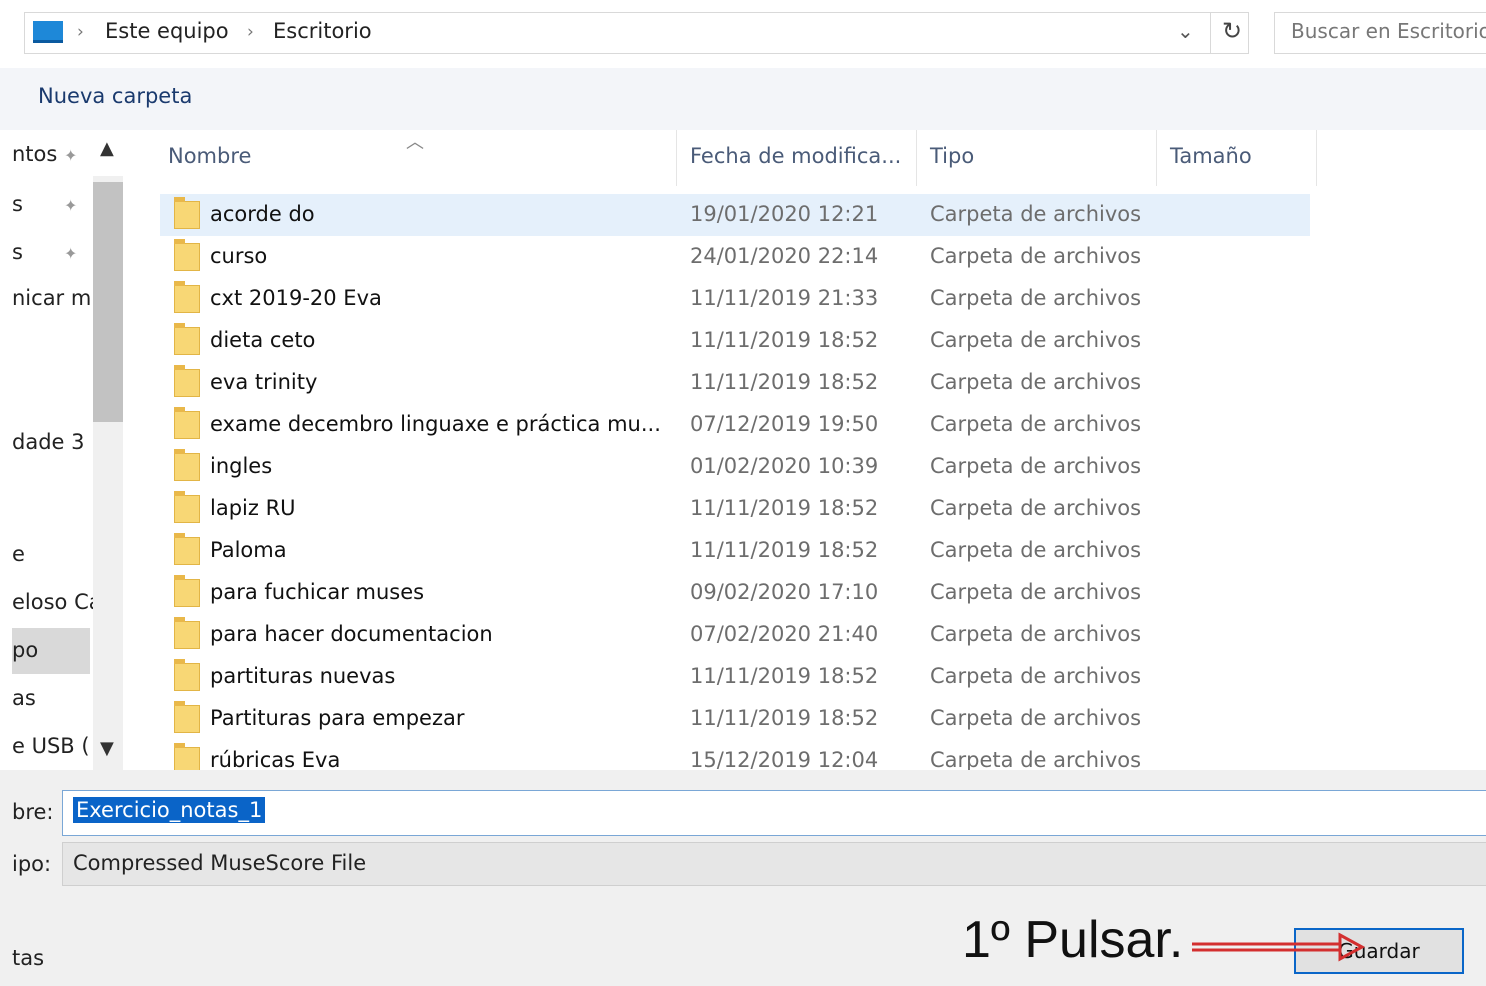  Describe the element at coordinates (18, 554) in the screenshot. I see `nav-item: e` at that location.